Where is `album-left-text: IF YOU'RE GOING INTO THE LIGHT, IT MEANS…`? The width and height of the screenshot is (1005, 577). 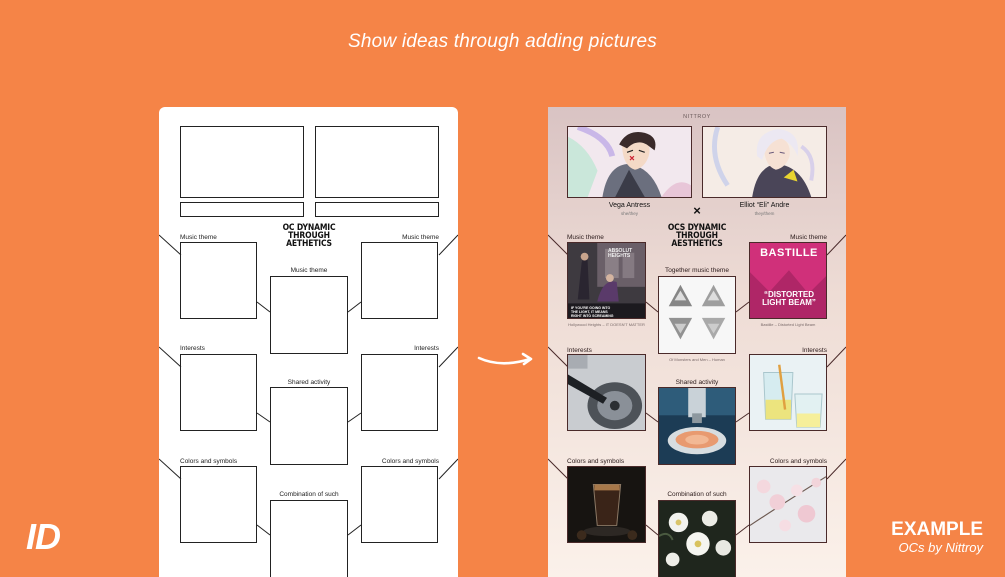
album-left-text: IF YOU'RE GOING INTO THE LIGHT, IT MEANS… is located at coordinates (592, 312).